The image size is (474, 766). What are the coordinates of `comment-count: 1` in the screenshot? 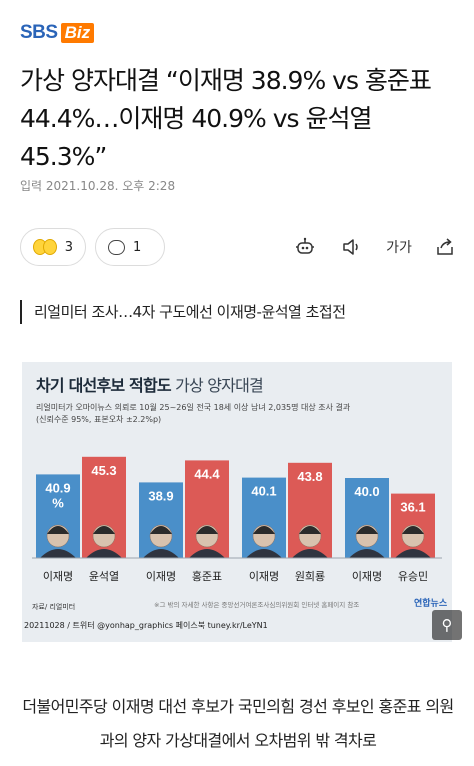 It's located at (137, 247).